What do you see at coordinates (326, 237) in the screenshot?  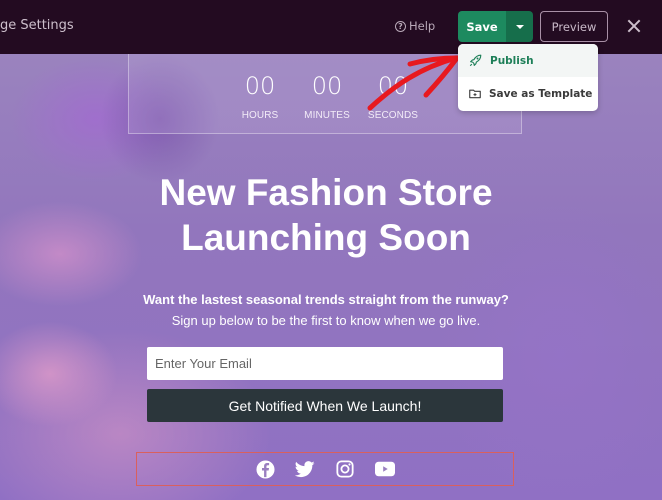 I see `headline-line-2: Launching Soon` at bounding box center [326, 237].